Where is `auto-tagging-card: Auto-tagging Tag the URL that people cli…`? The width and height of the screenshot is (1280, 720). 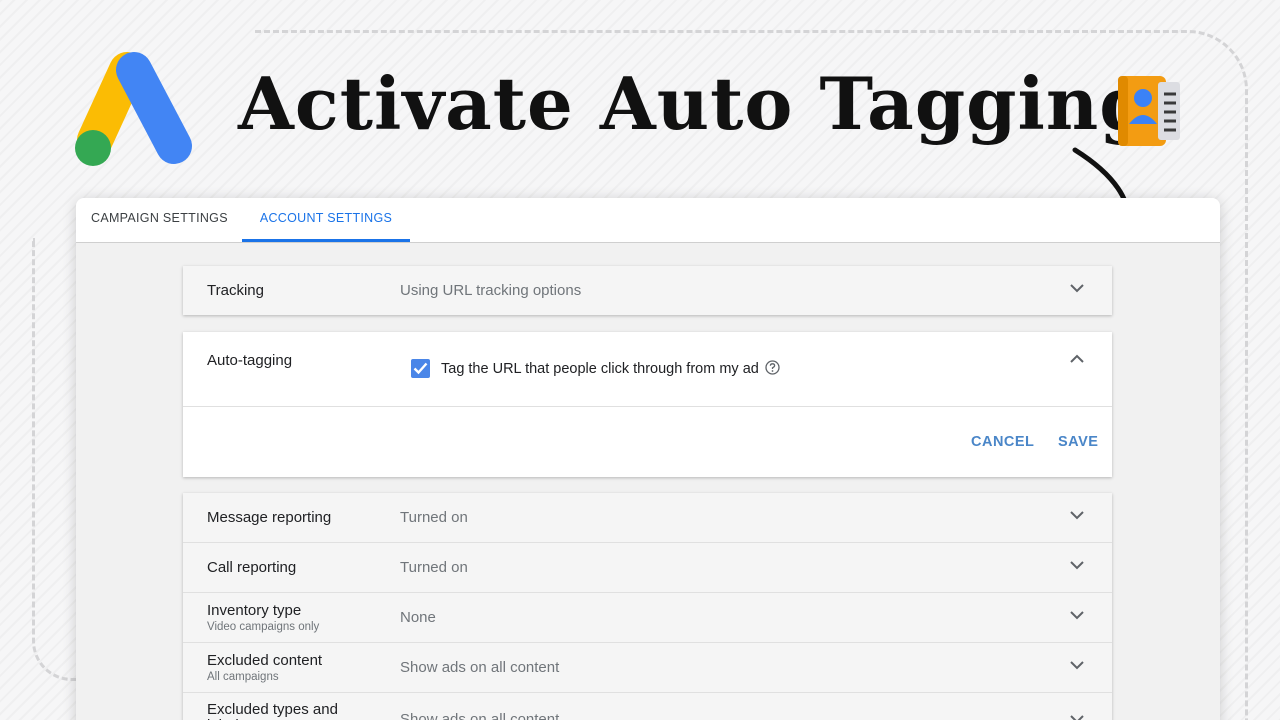
auto-tagging-card: Auto-tagging Tag the URL that people cli… is located at coordinates (647, 404).